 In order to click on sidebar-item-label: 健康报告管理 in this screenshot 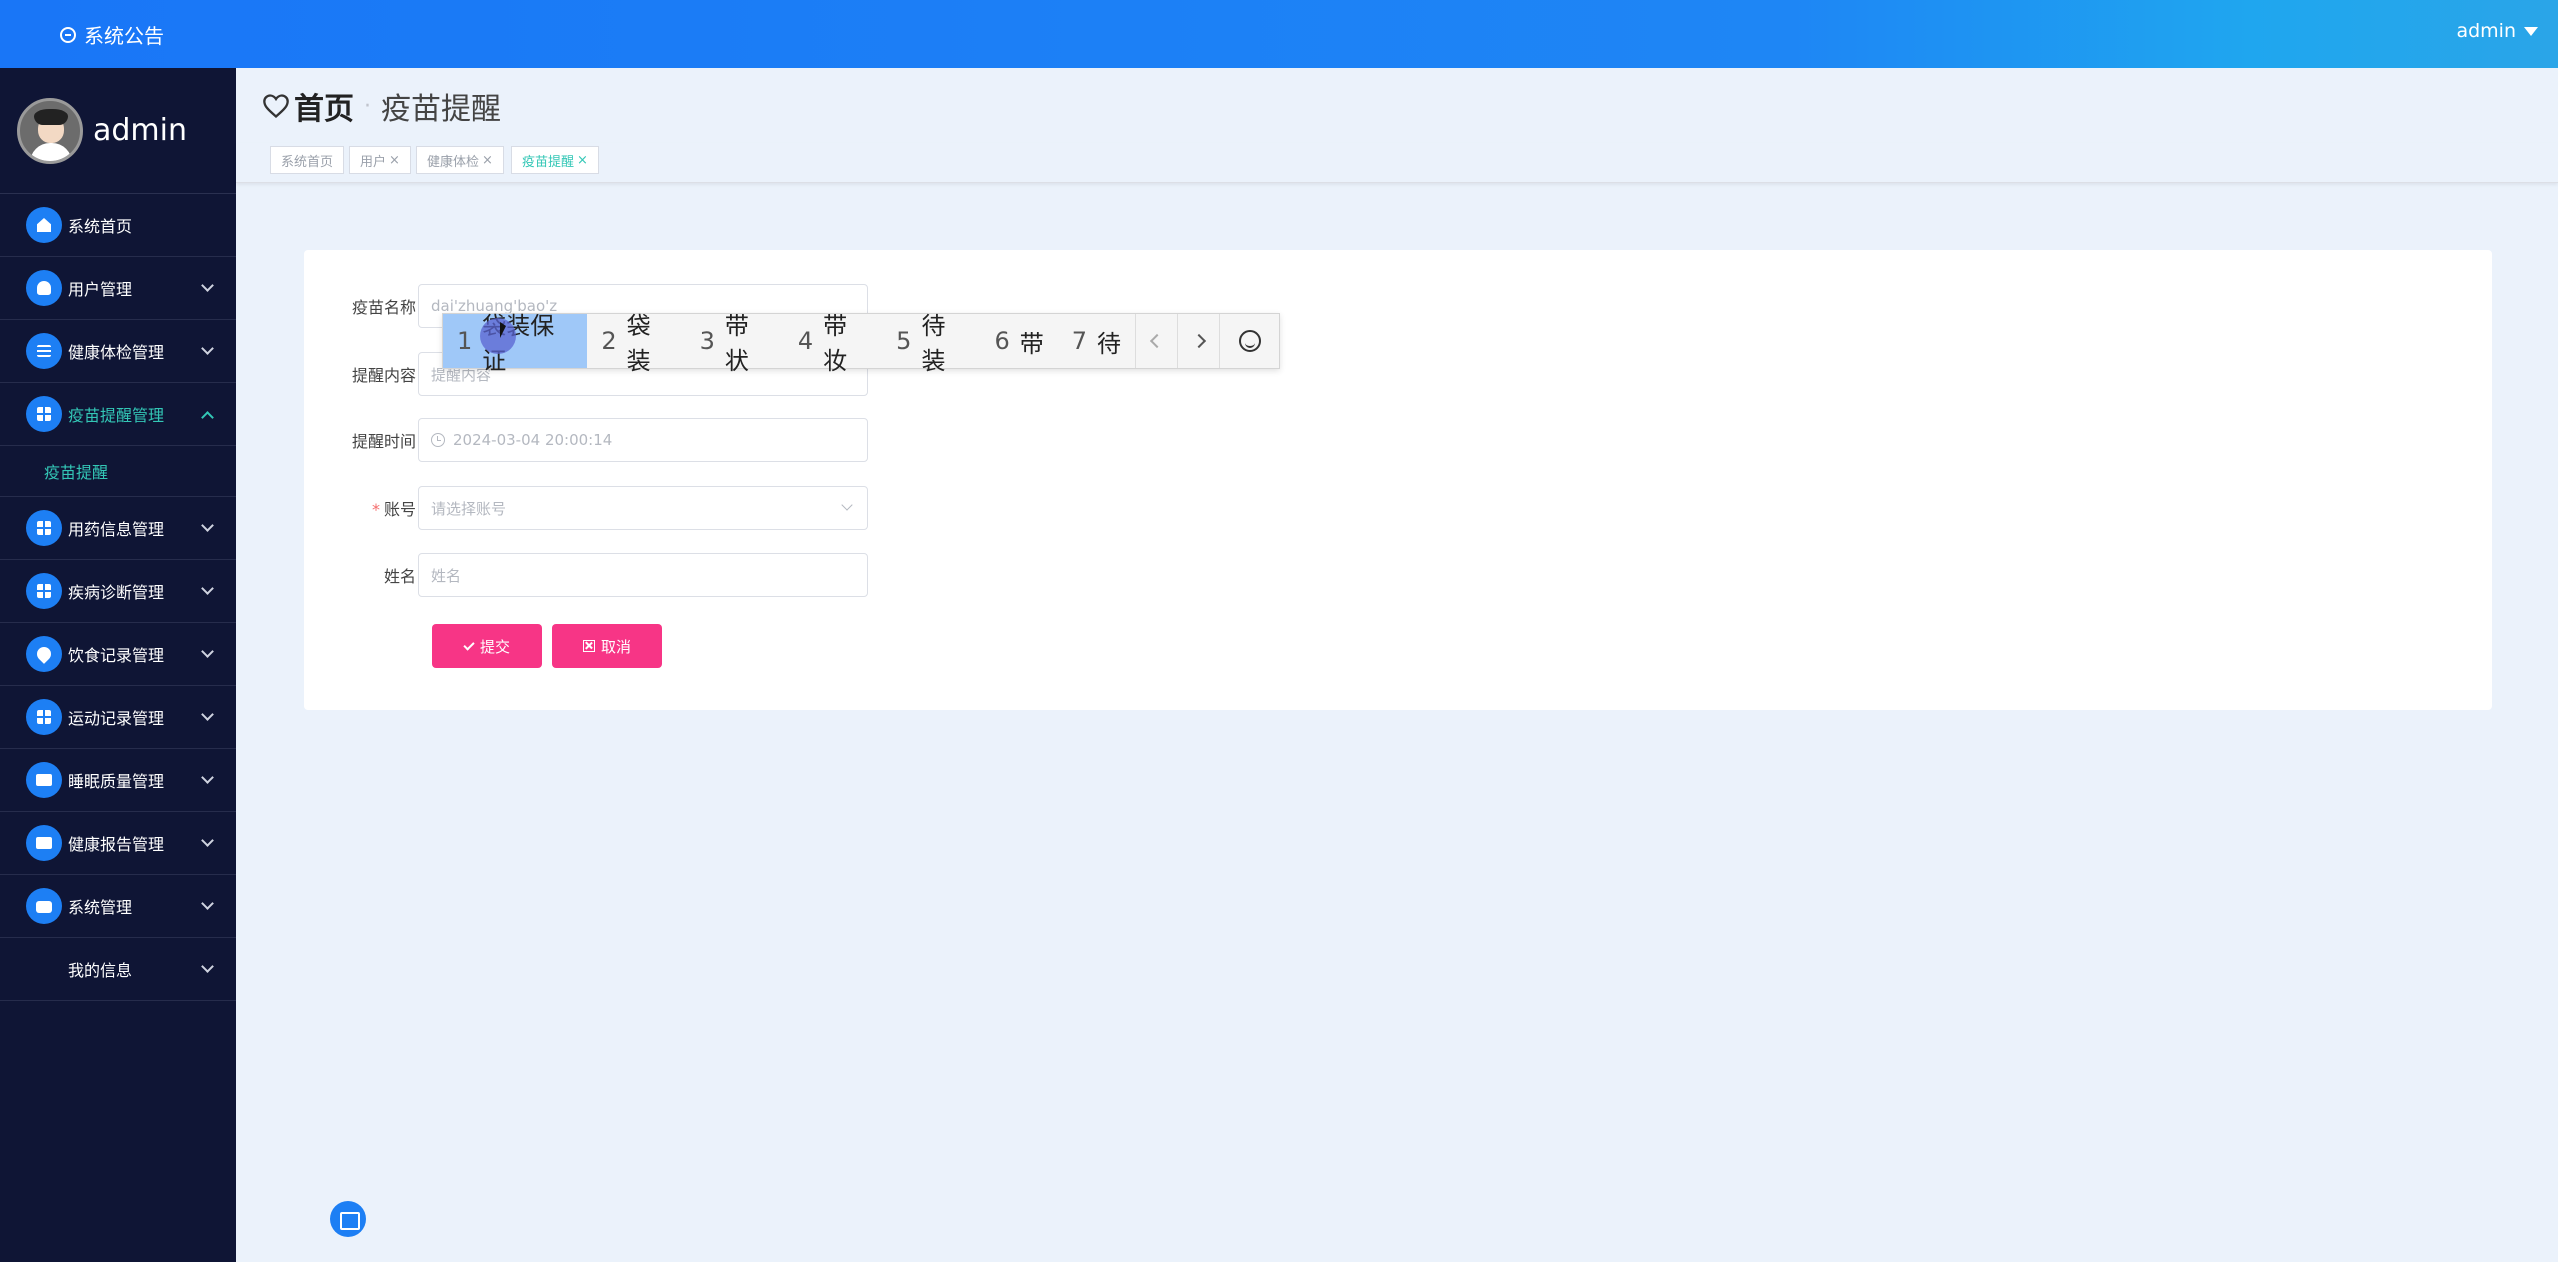, I will do `click(116, 844)`.